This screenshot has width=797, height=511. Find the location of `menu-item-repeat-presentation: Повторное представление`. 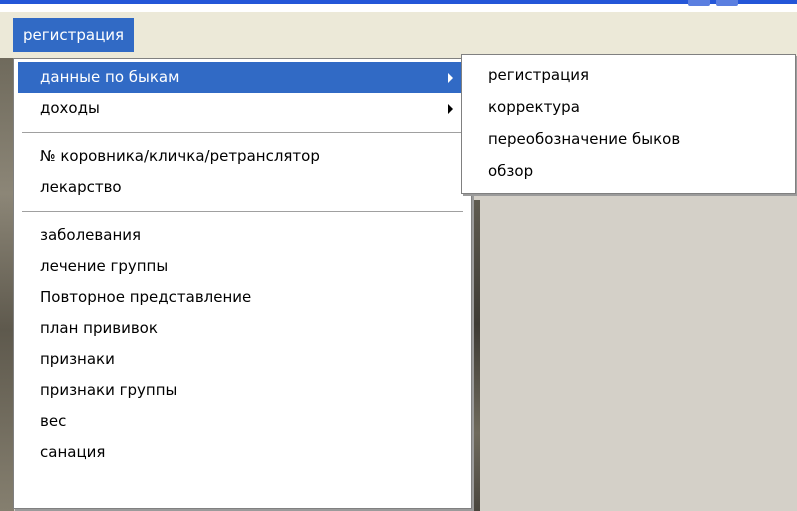

menu-item-repeat-presentation: Повторное представление is located at coordinates (242, 297).